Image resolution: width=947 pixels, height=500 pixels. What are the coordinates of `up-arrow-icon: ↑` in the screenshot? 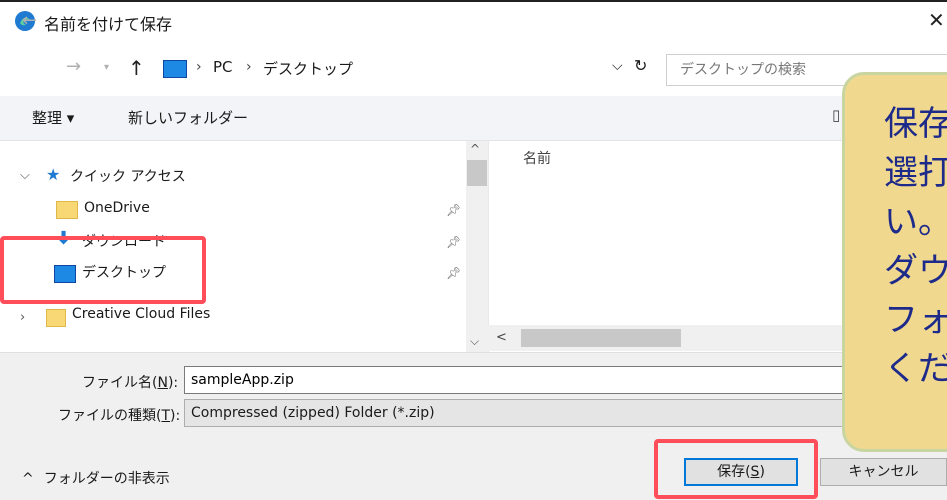 It's located at (136, 68).